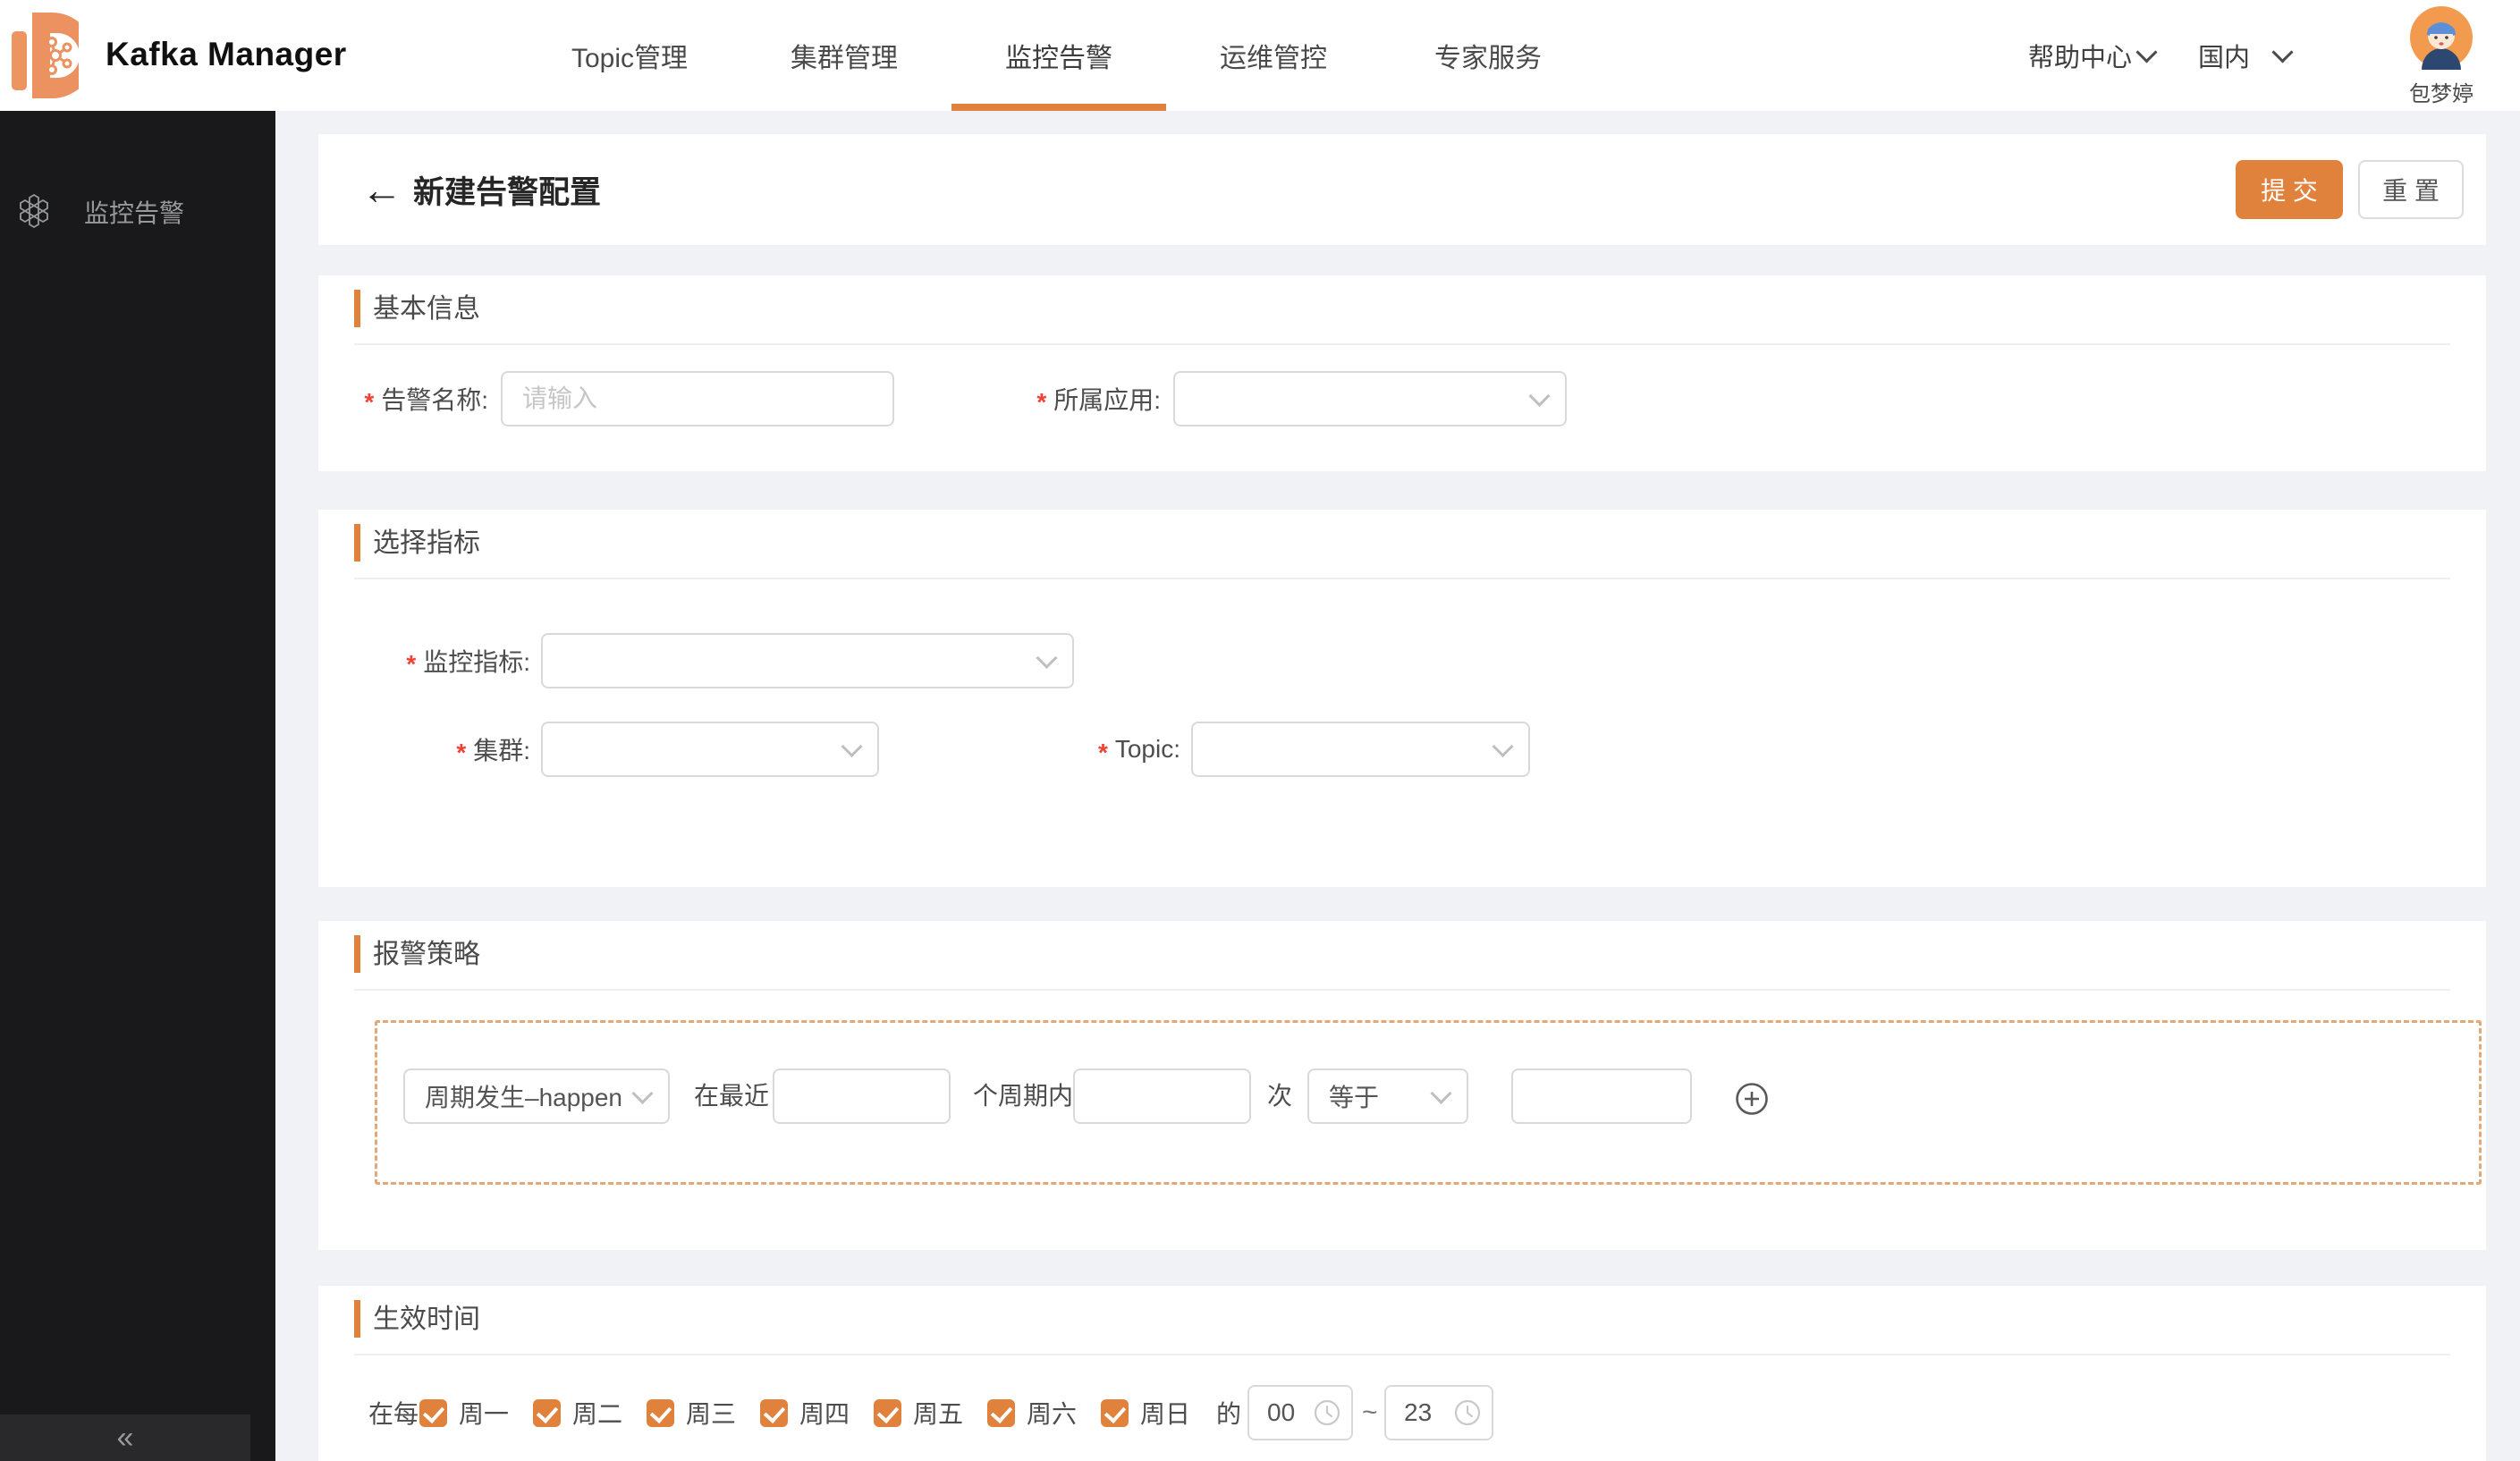 The width and height of the screenshot is (2520, 1461). What do you see at coordinates (1402, 190) in the screenshot?
I see `page-title-card: ← 新建告警配置 提 交 重 置` at bounding box center [1402, 190].